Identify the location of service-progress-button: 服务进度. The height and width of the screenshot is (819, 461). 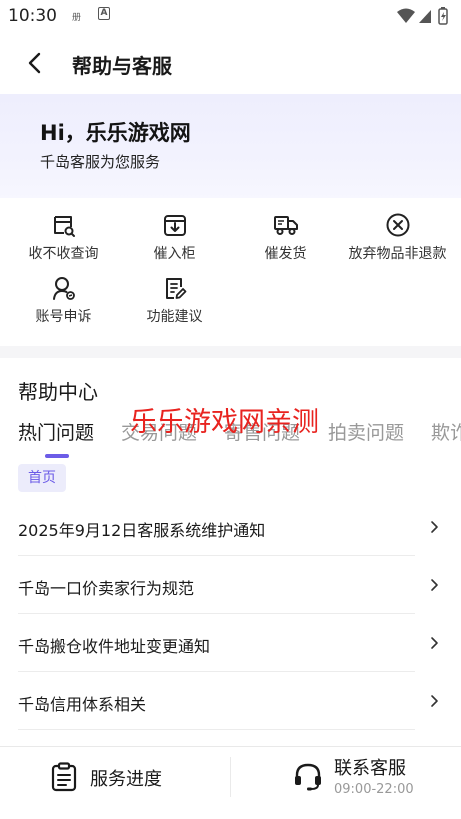
(115, 777).